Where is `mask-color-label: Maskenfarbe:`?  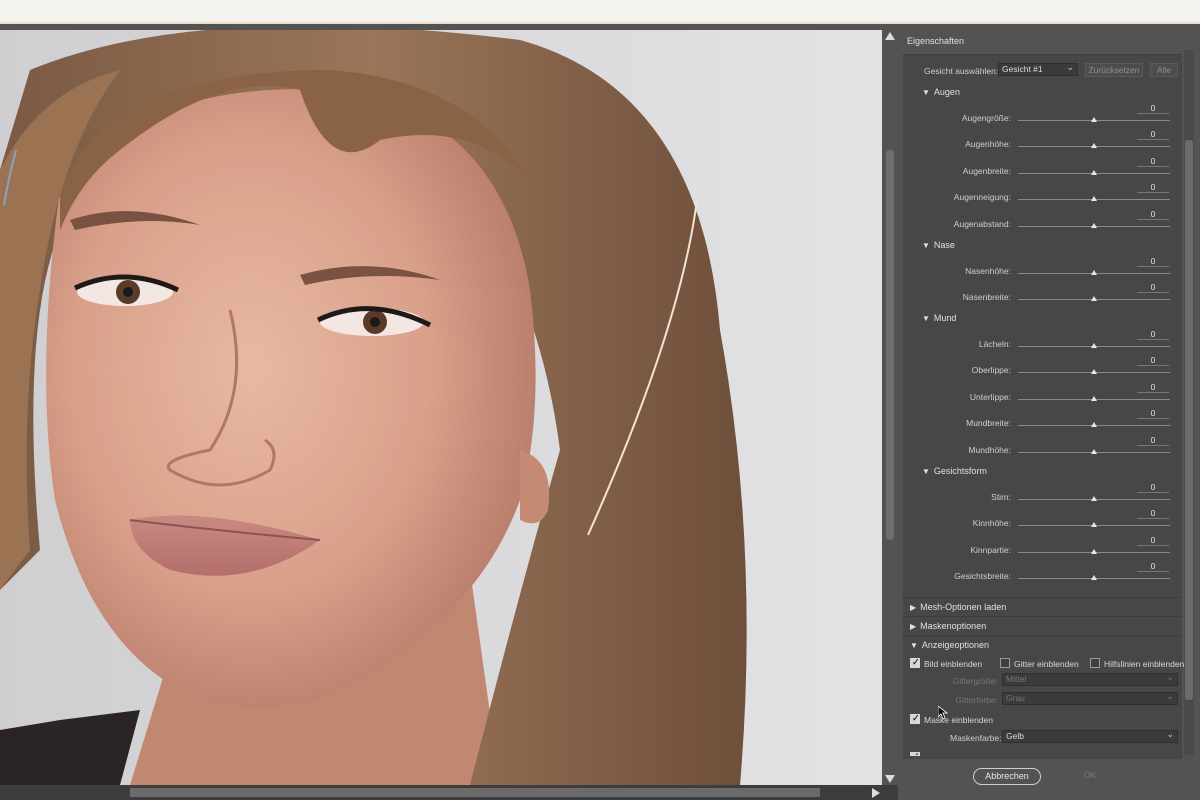 mask-color-label: Maskenfarbe: is located at coordinates (976, 738).